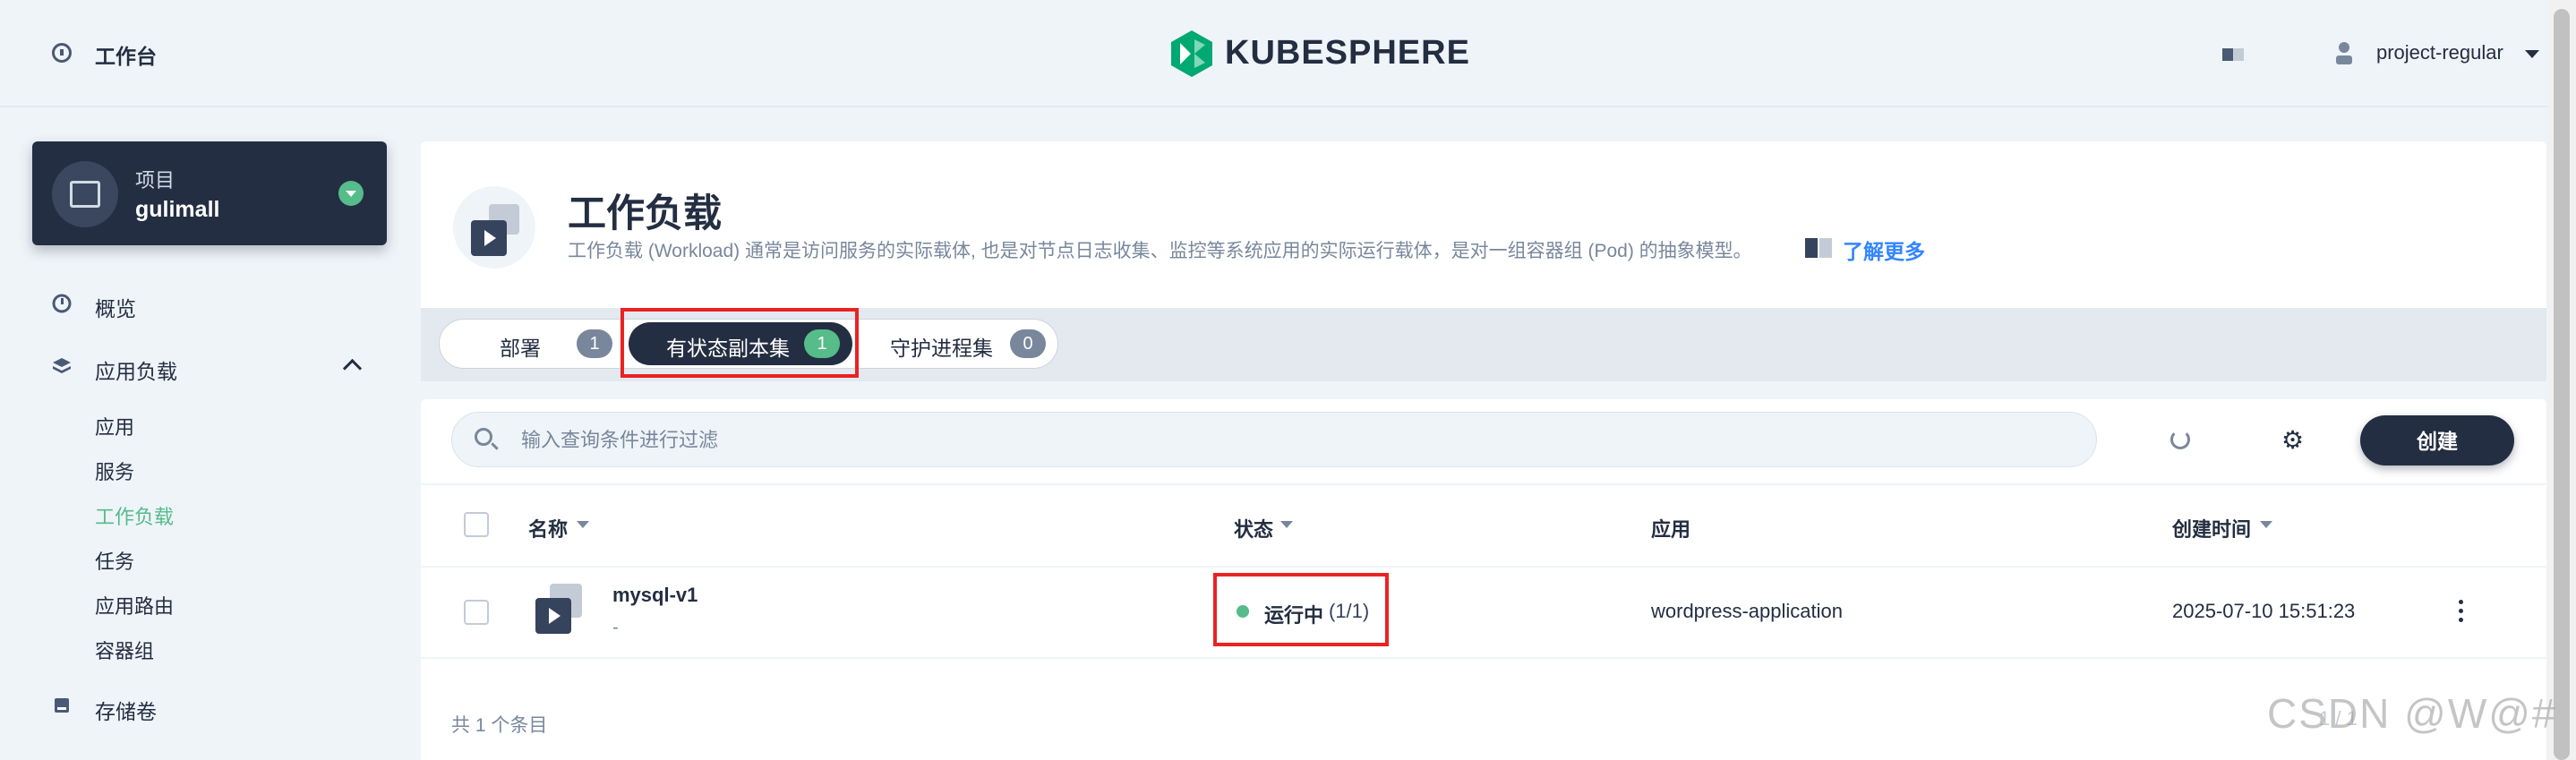 This screenshot has height=760, width=2576. I want to click on sidebar-item-services: 服务, so click(115, 471).